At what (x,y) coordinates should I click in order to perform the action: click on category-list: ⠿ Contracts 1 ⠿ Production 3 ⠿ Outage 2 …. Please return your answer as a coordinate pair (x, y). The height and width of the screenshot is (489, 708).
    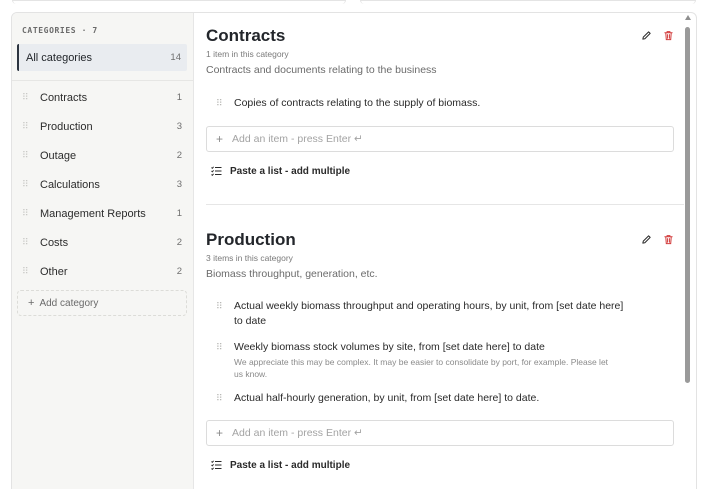
    Looking at the image, I should click on (102, 184).